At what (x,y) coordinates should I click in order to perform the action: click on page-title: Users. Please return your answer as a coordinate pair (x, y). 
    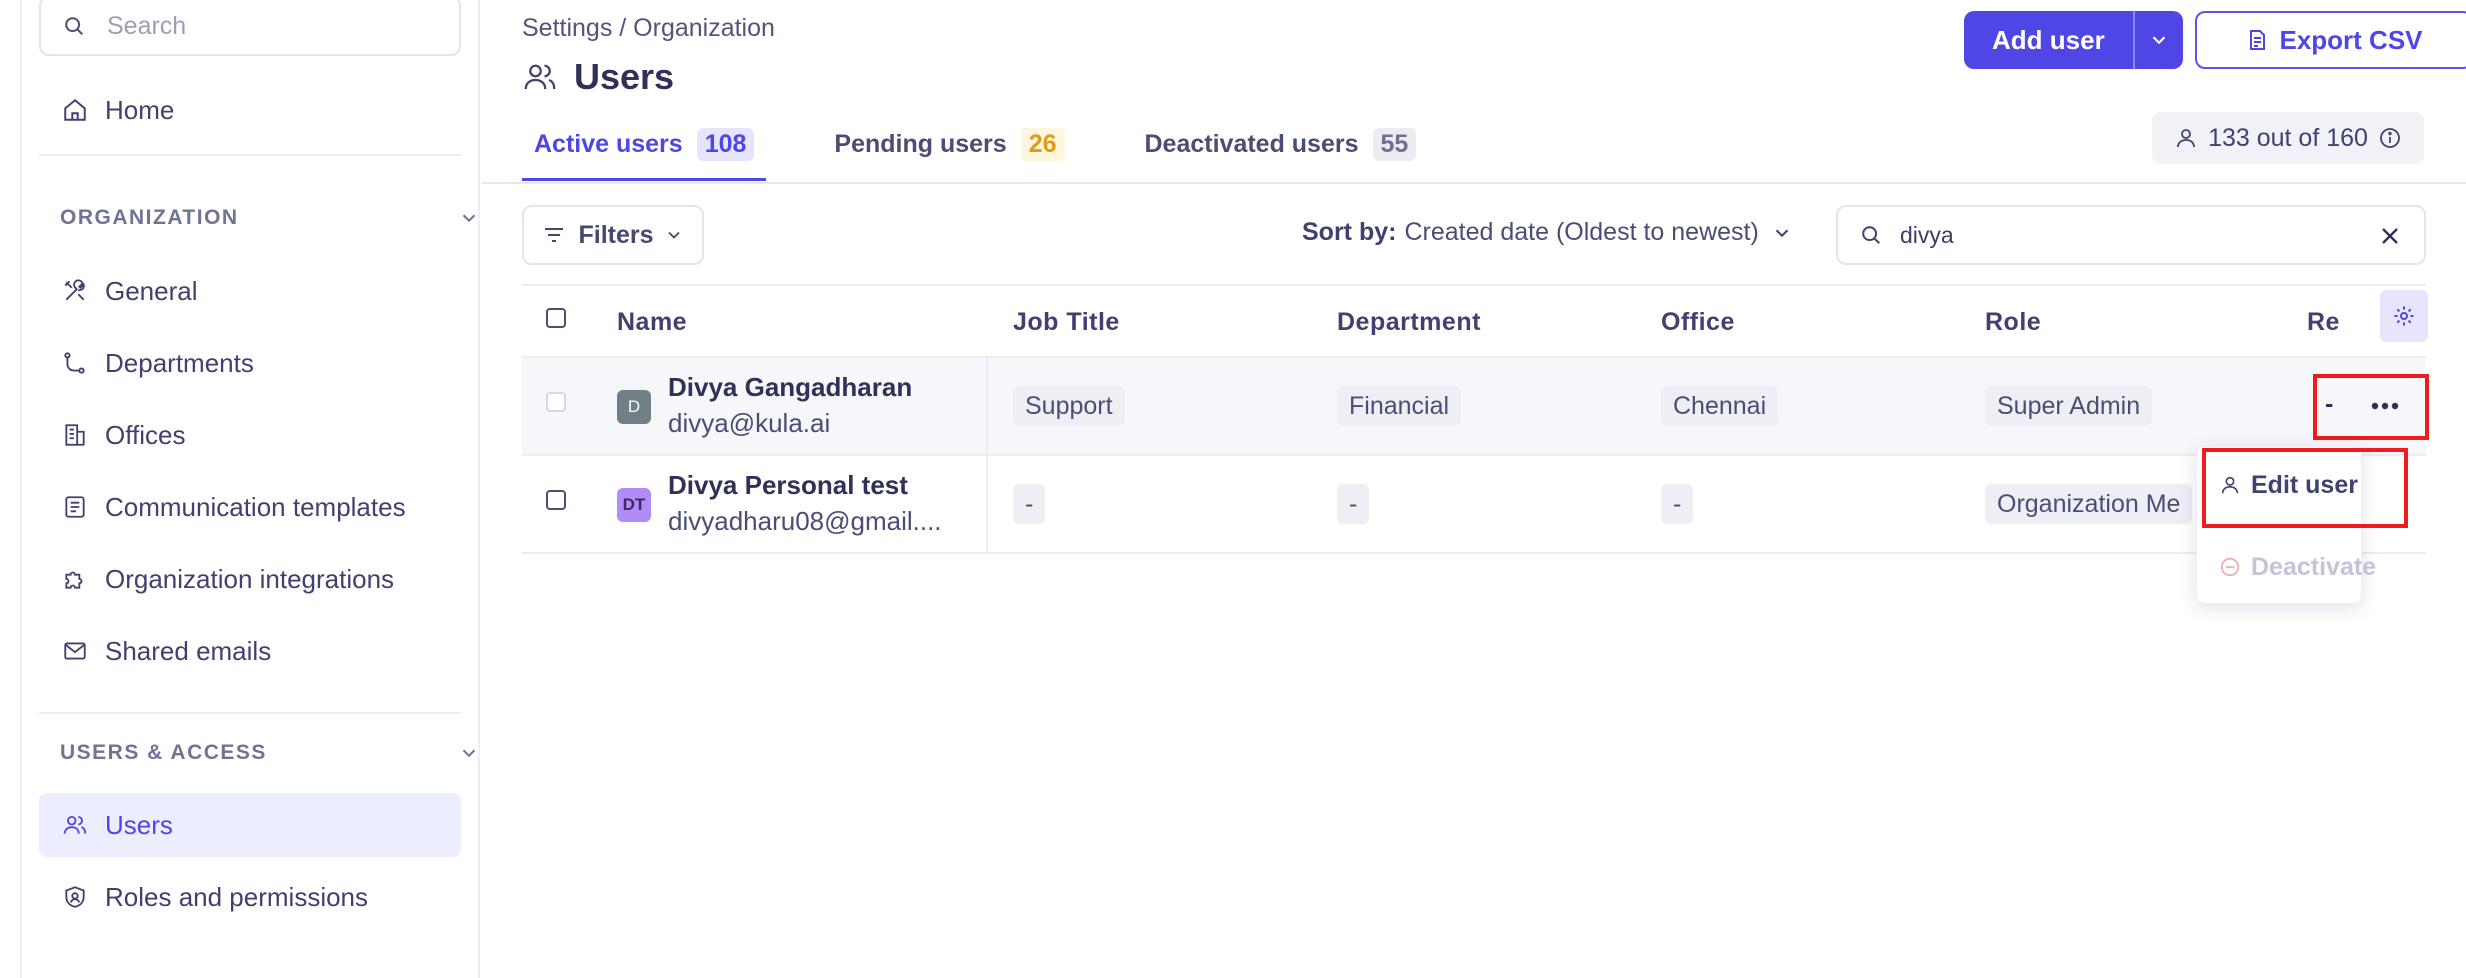
    Looking at the image, I should click on (598, 77).